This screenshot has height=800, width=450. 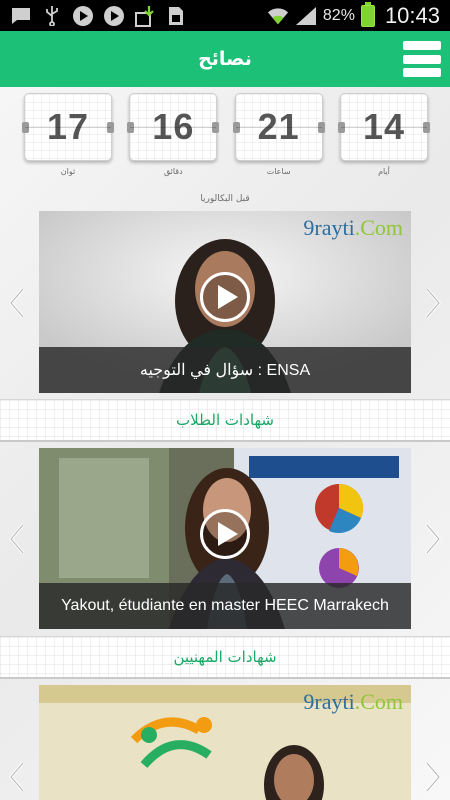 I want to click on countdown-seconds: 17 ثوان, so click(x=68, y=138).